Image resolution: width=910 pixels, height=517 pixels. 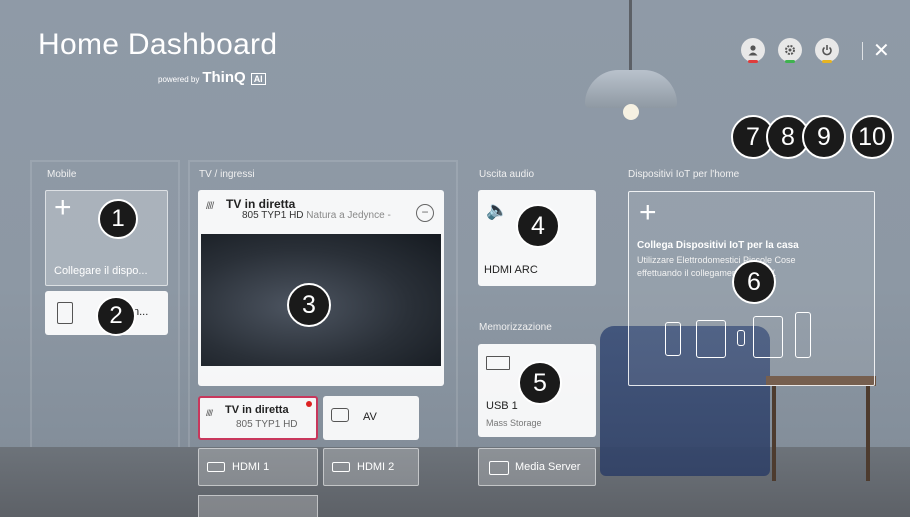 I want to click on user-button, so click(x=753, y=50).